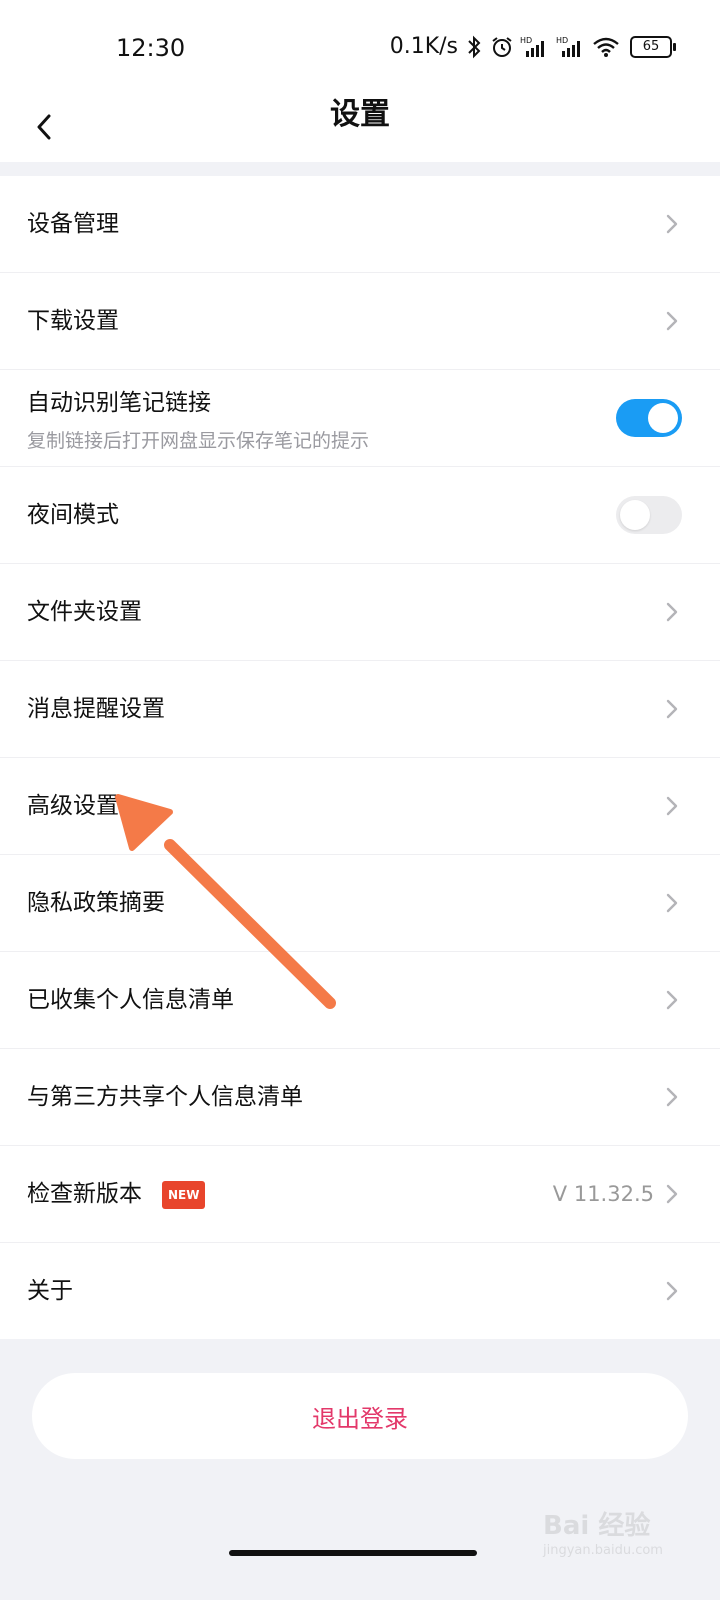  I want to click on night-mode-toggle, so click(649, 515).